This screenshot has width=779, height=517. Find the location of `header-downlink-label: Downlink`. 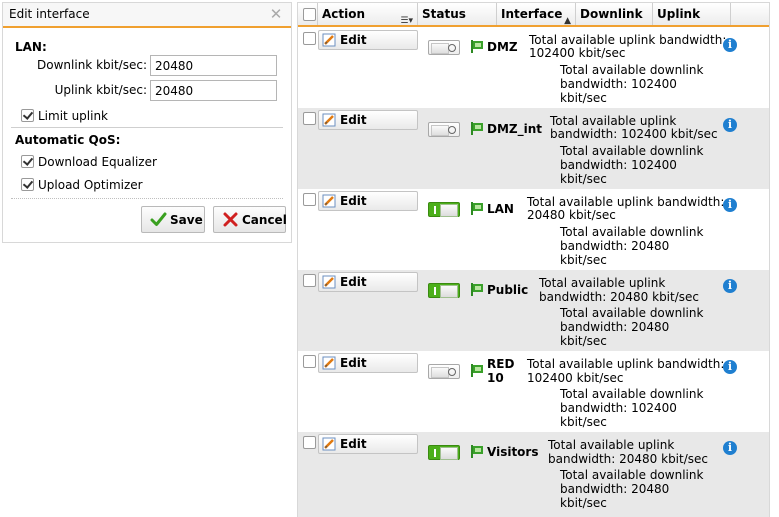

header-downlink-label: Downlink is located at coordinates (611, 14).